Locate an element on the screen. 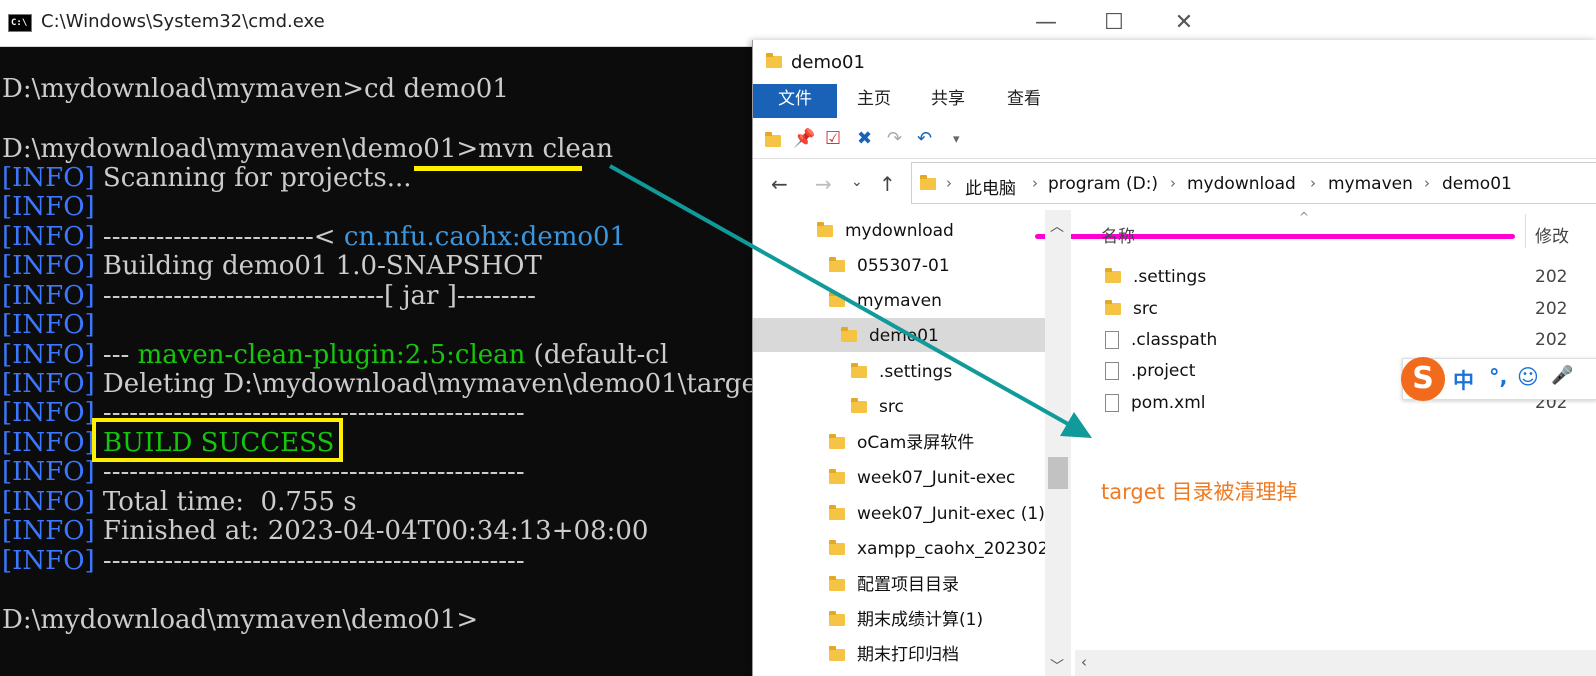 The image size is (1596, 676). command-highlight-underline is located at coordinates (498, 168).